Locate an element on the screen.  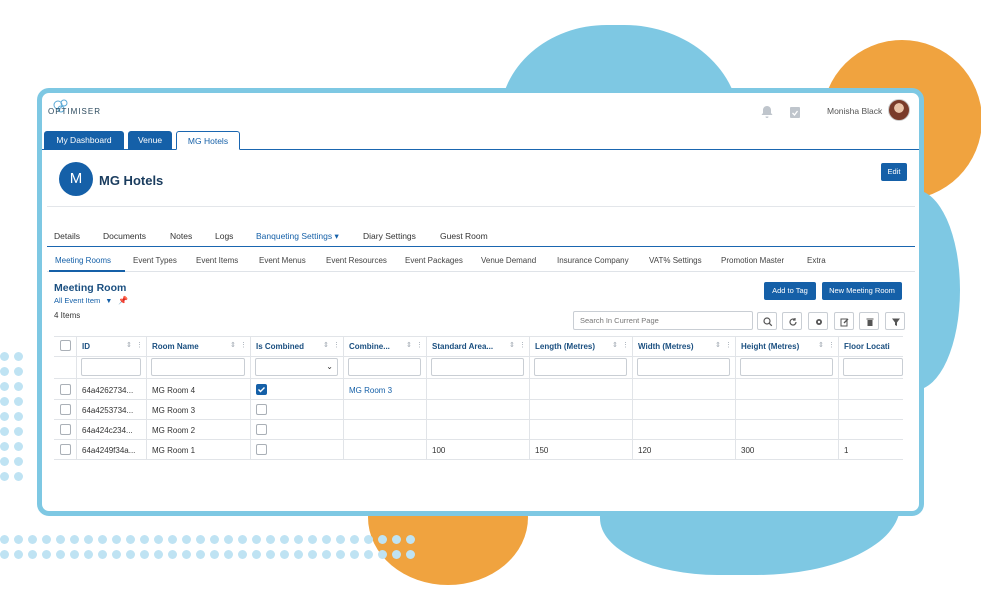
nav-diary-settings: Diary Settings is located at coordinates (389, 236).